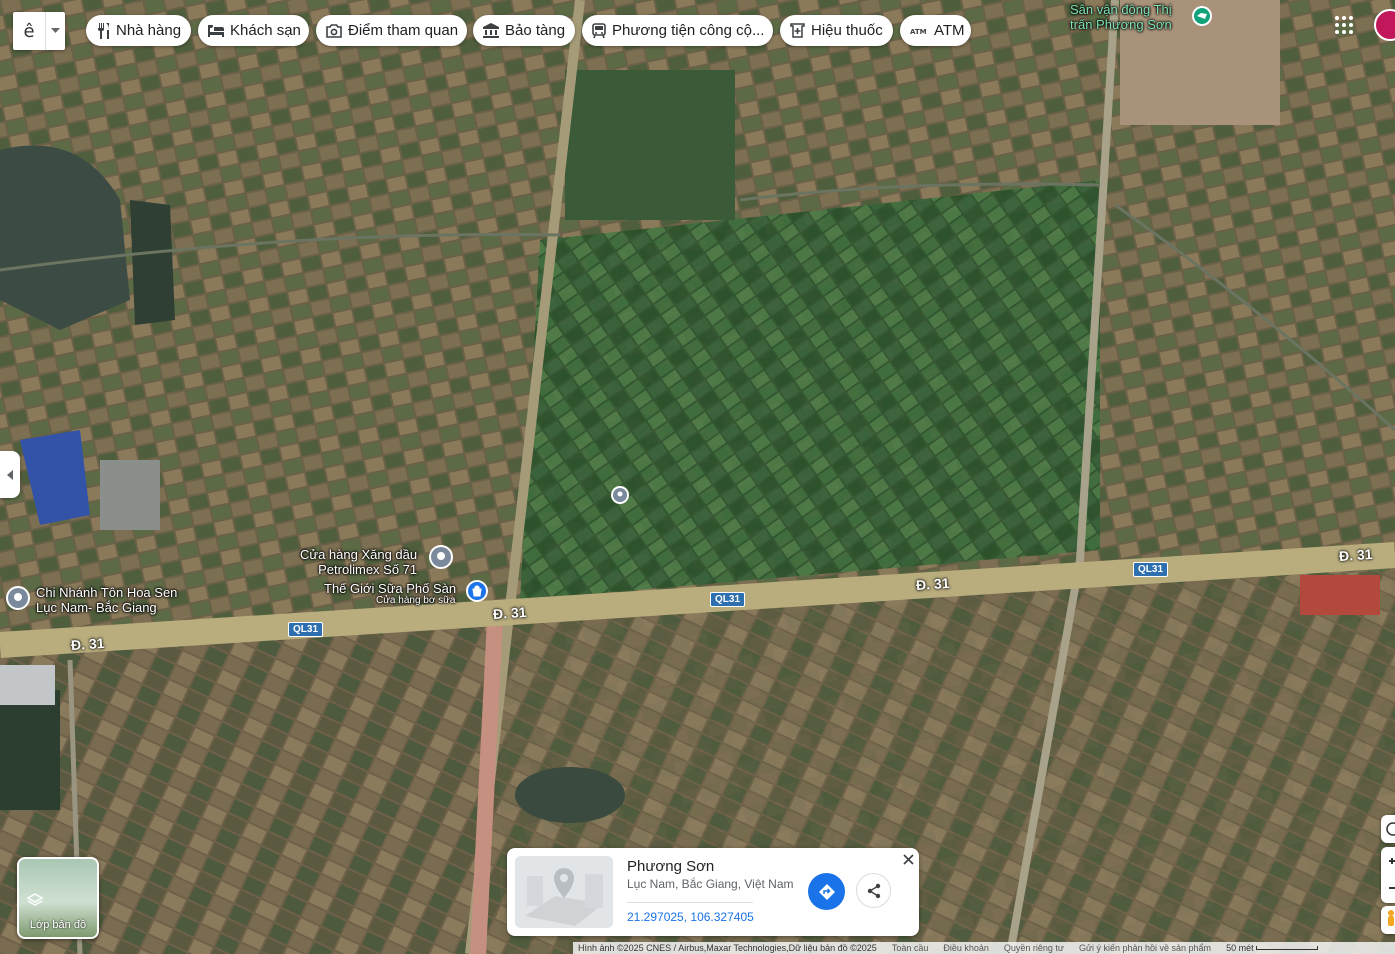  I want to click on compass-button, so click(1388, 829).